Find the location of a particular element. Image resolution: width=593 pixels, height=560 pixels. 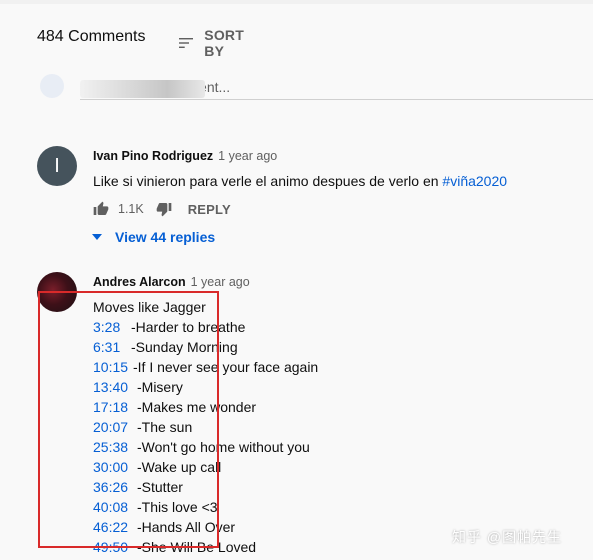

tracklist-item: 13:40 -Misery is located at coordinates (205, 387).